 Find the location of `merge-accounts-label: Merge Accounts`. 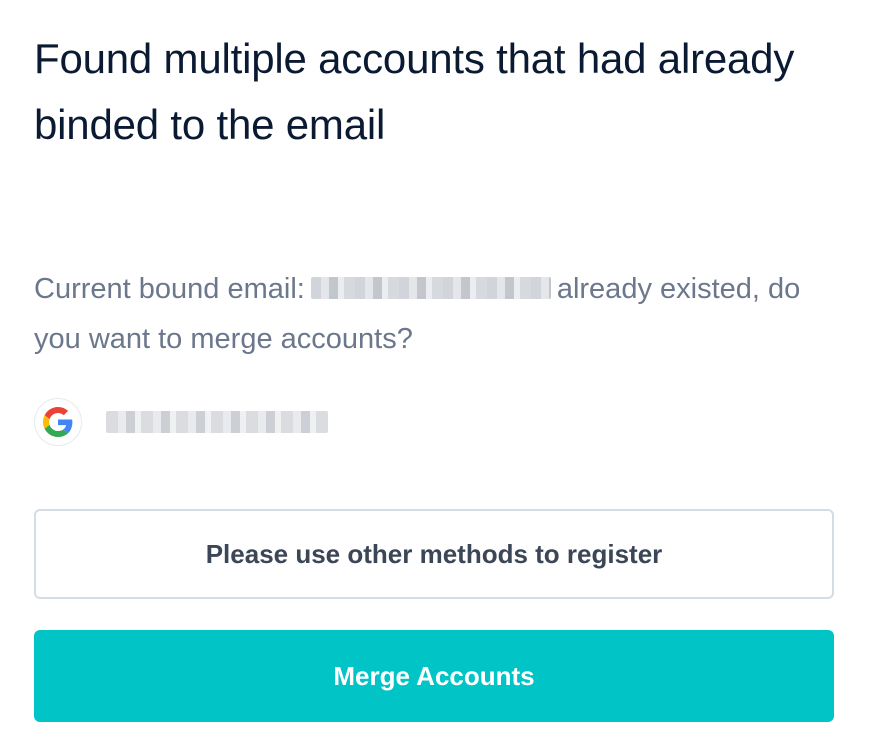

merge-accounts-label: Merge Accounts is located at coordinates (434, 675).